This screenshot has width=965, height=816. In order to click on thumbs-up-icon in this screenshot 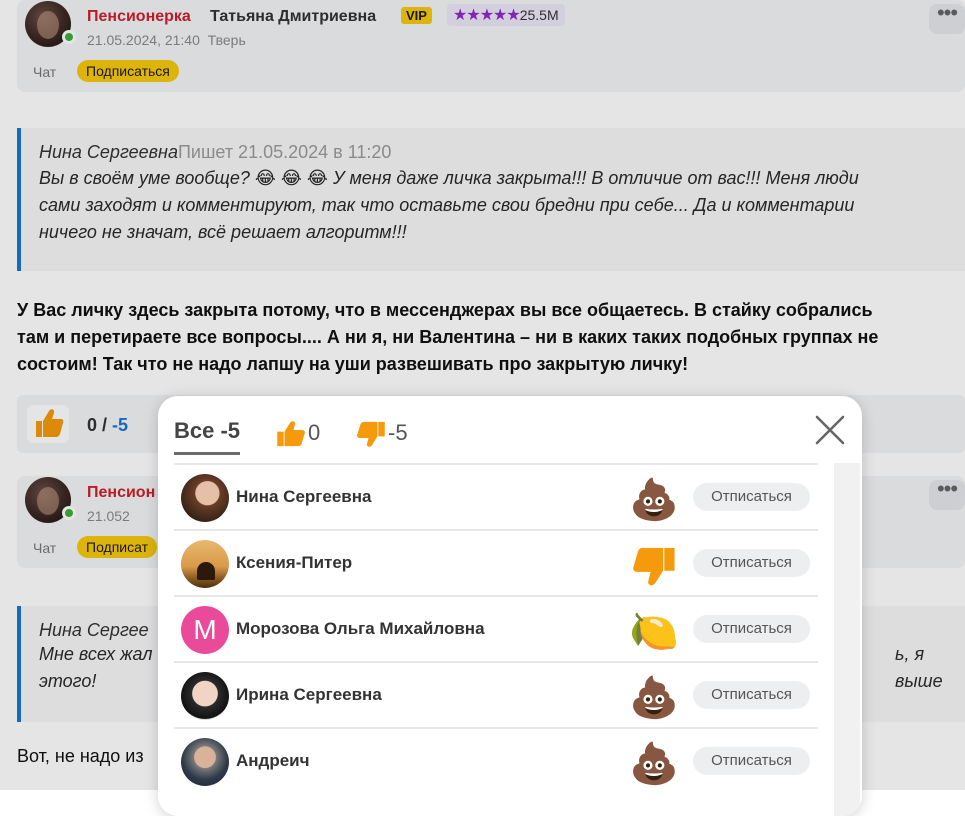, I will do `click(291, 434)`.